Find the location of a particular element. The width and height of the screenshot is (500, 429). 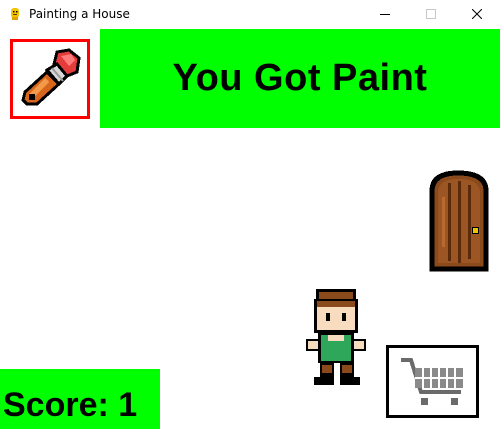

shopping-cart-icon is located at coordinates (432, 381).